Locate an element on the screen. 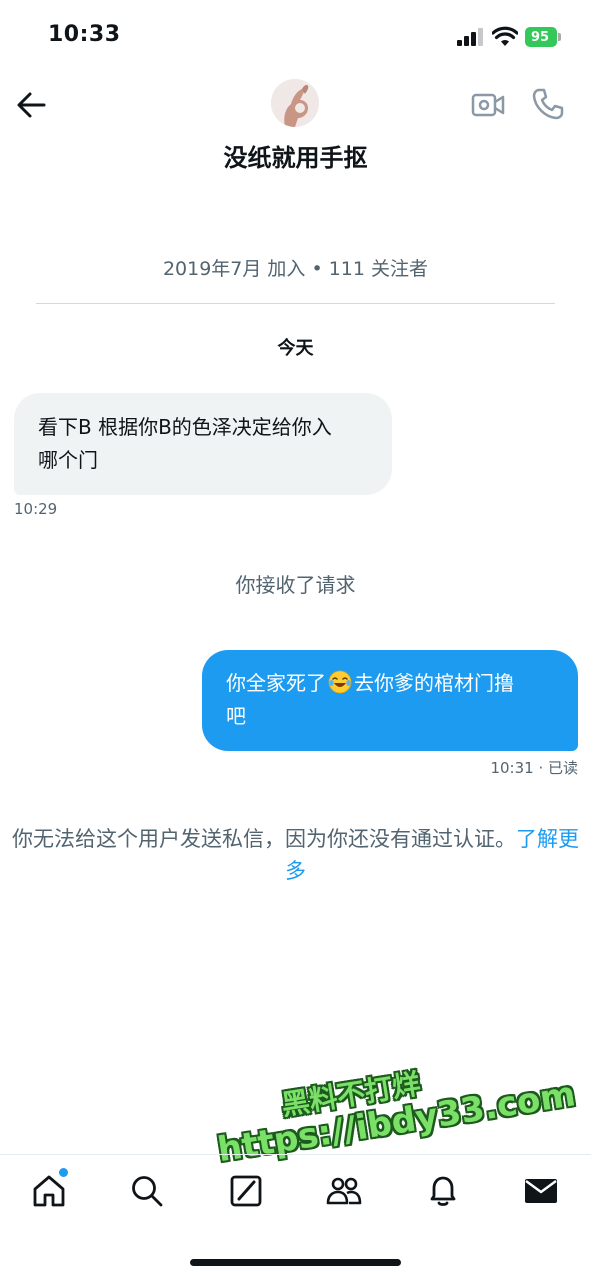 Image resolution: width=591 pixels, height=1280 pixels. battery-icon: 95 is located at coordinates (543, 37).